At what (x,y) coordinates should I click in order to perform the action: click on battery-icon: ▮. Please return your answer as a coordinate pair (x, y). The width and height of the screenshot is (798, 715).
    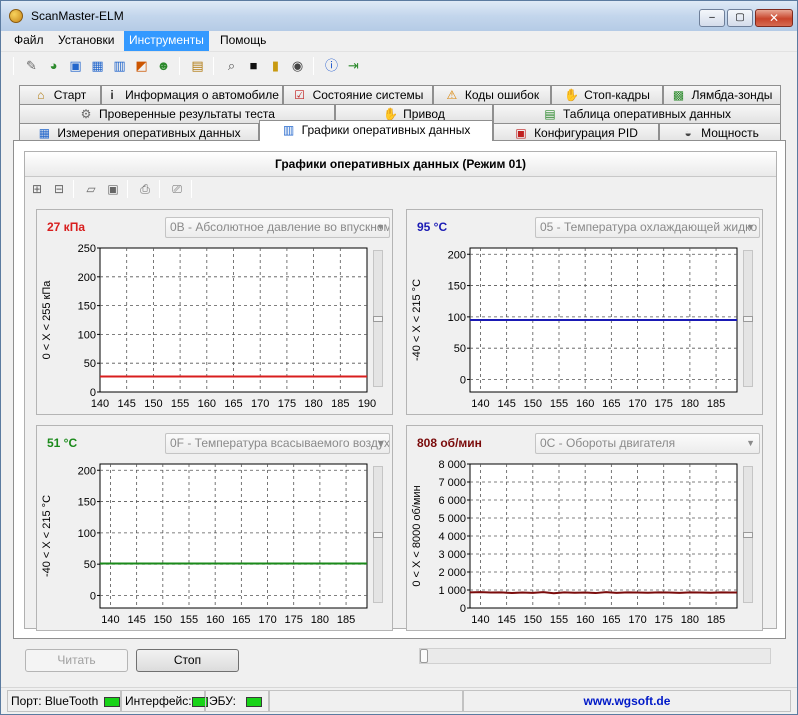
    Looking at the image, I should click on (275, 65).